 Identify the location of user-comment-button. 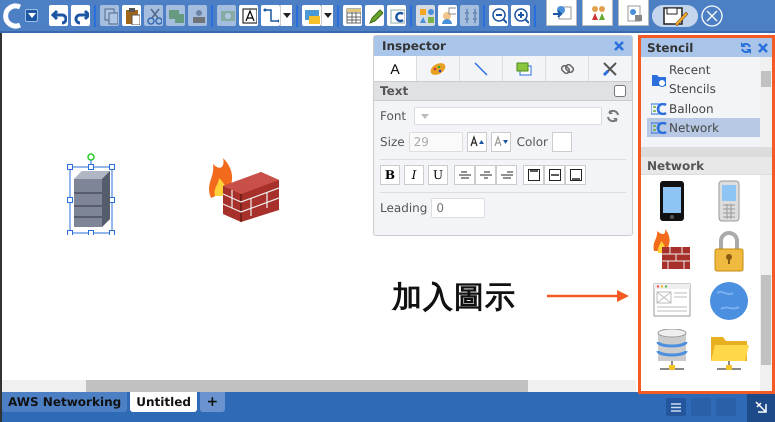
(447, 15).